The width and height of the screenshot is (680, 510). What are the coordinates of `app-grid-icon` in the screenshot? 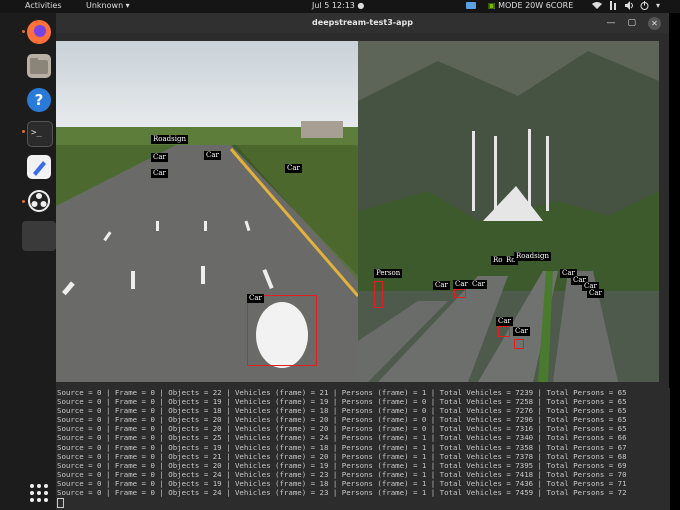 It's located at (39, 493).